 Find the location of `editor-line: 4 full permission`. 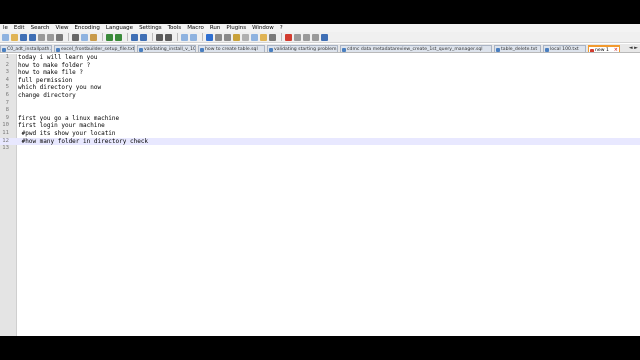

editor-line: 4 full permission is located at coordinates (320, 81).